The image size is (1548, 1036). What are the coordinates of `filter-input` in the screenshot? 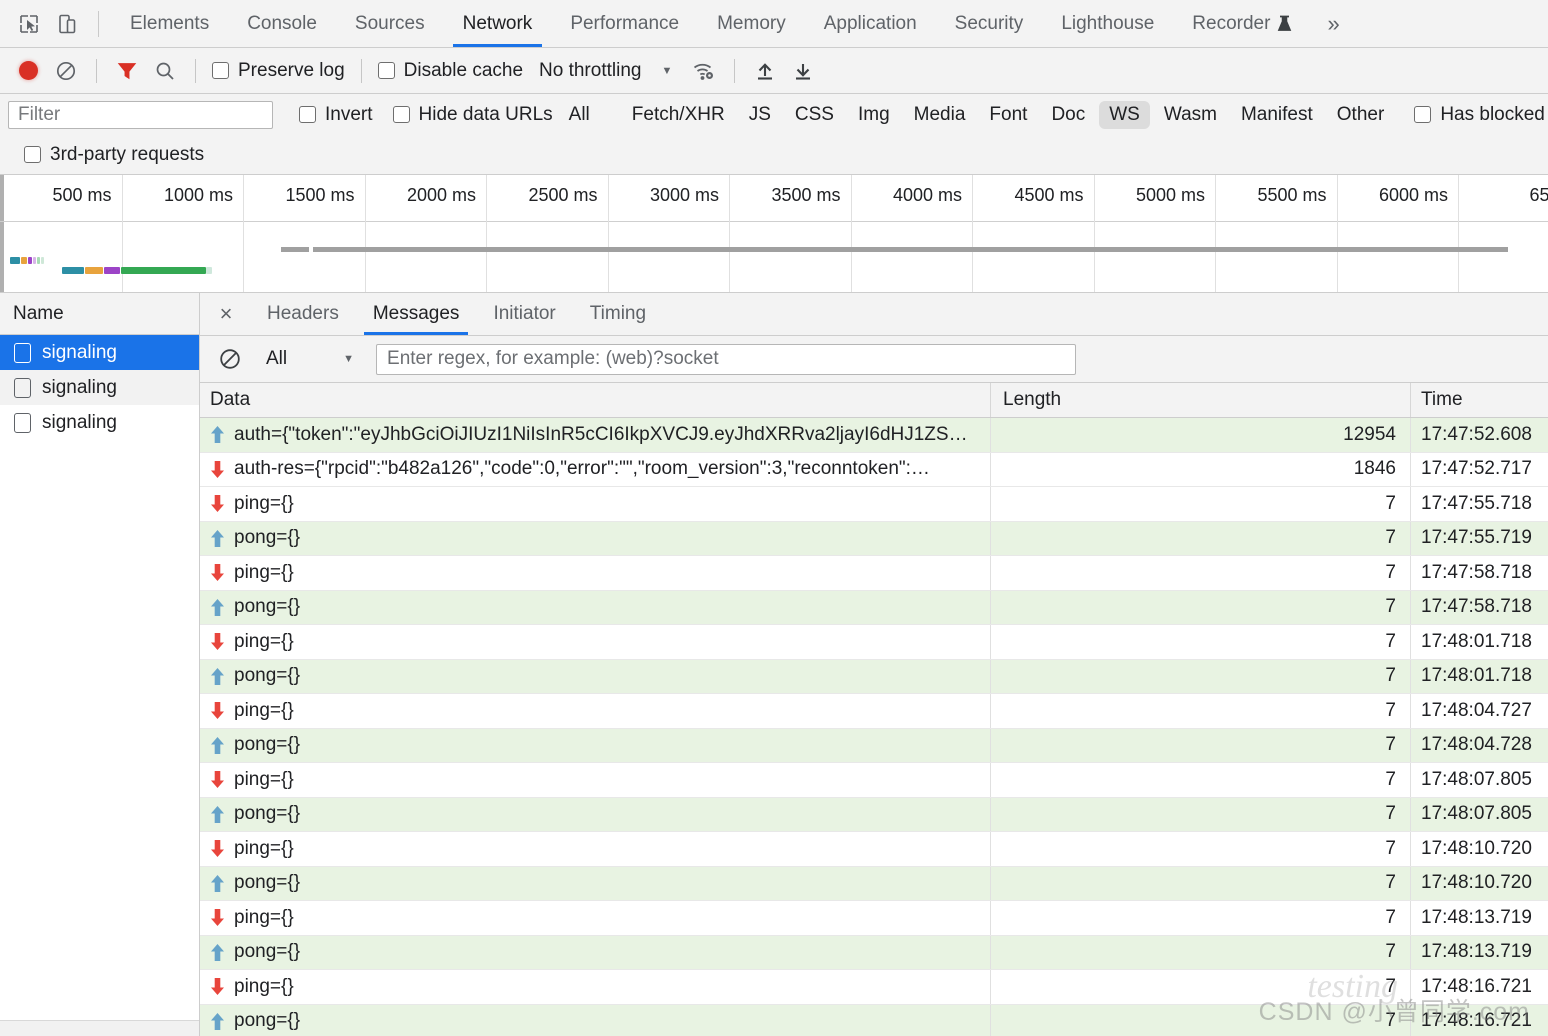 It's located at (140, 114).